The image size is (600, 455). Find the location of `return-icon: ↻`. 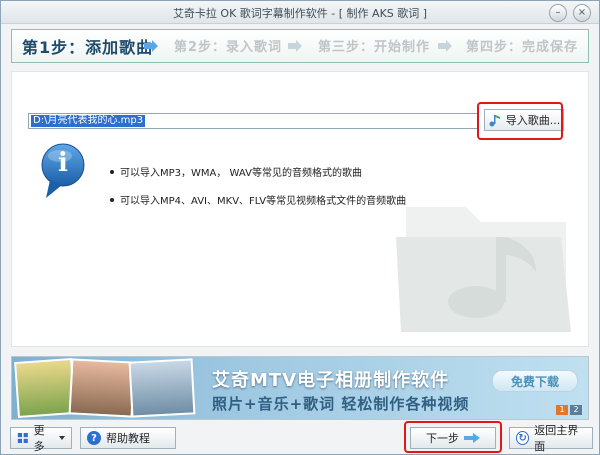

return-icon: ↻ is located at coordinates (523, 438).